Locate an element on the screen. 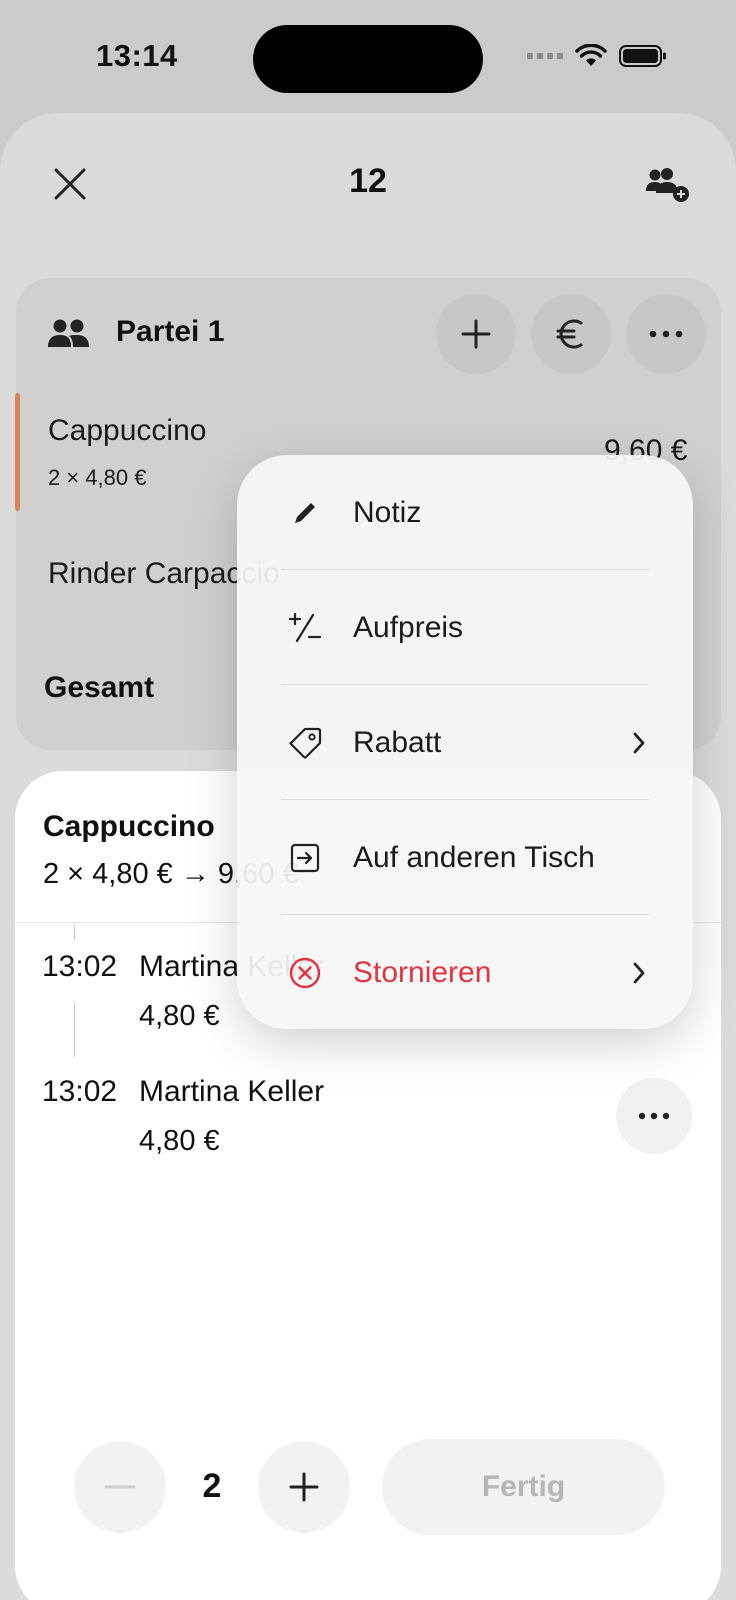  status-time: 13:14 is located at coordinates (137, 55).